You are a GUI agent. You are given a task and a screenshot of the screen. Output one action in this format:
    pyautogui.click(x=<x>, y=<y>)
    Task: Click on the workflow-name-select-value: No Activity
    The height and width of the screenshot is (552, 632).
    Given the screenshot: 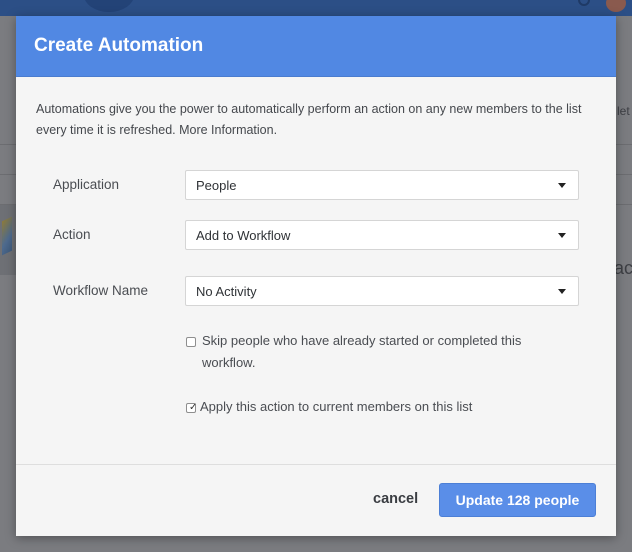 What is the action you would take?
    pyautogui.click(x=226, y=291)
    